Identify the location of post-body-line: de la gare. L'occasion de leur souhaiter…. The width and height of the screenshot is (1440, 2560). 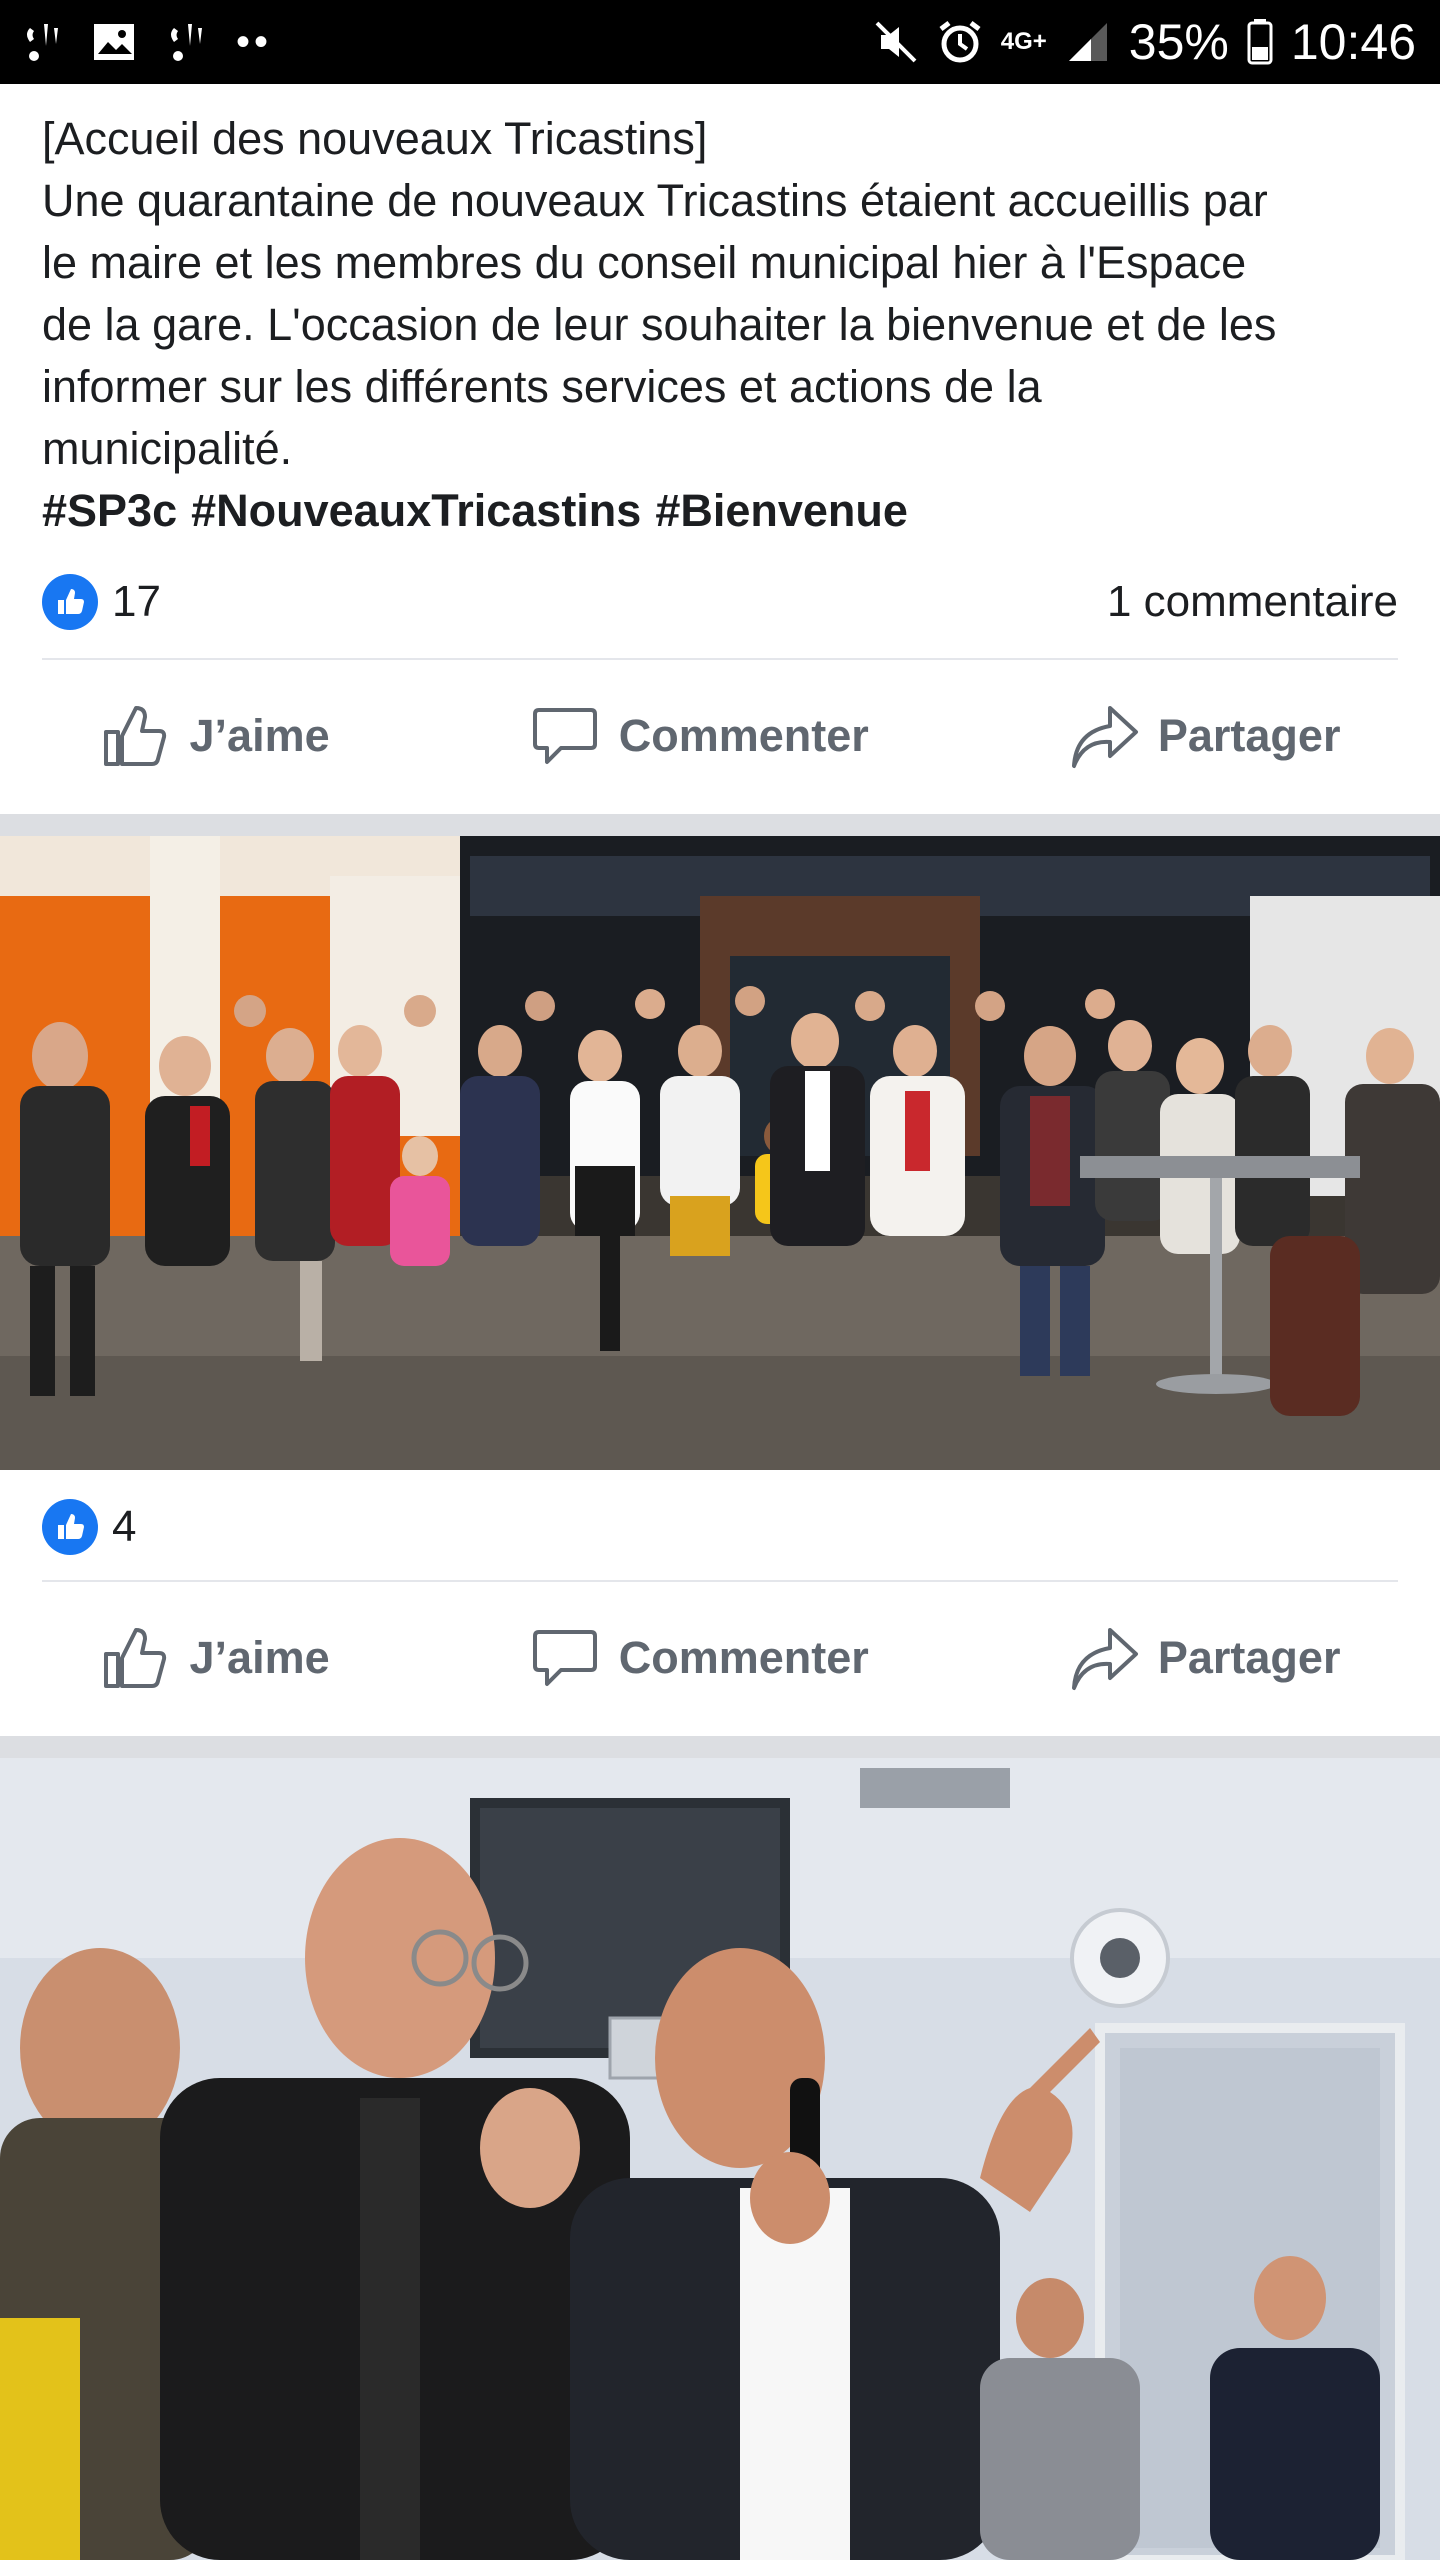
(659, 324).